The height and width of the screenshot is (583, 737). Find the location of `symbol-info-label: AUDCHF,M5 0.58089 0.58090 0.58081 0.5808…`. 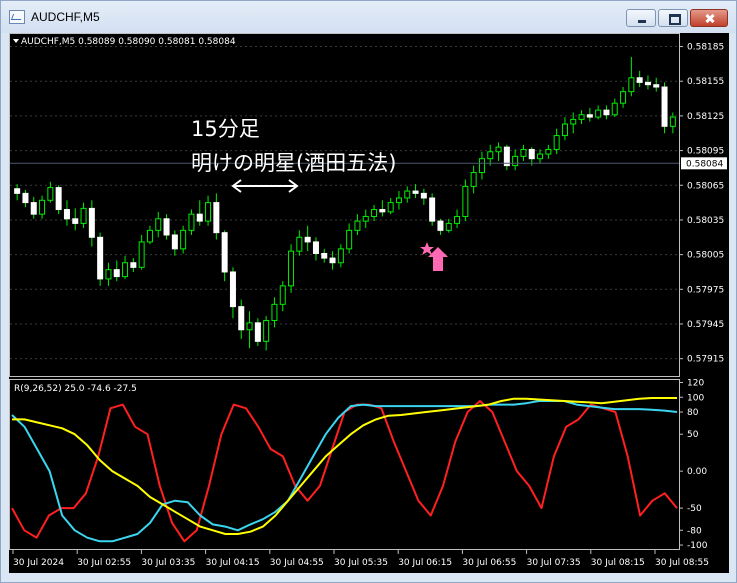

symbol-info-label: AUDCHF,M5 0.58089 0.58090 0.58081 0.5808… is located at coordinates (128, 42).